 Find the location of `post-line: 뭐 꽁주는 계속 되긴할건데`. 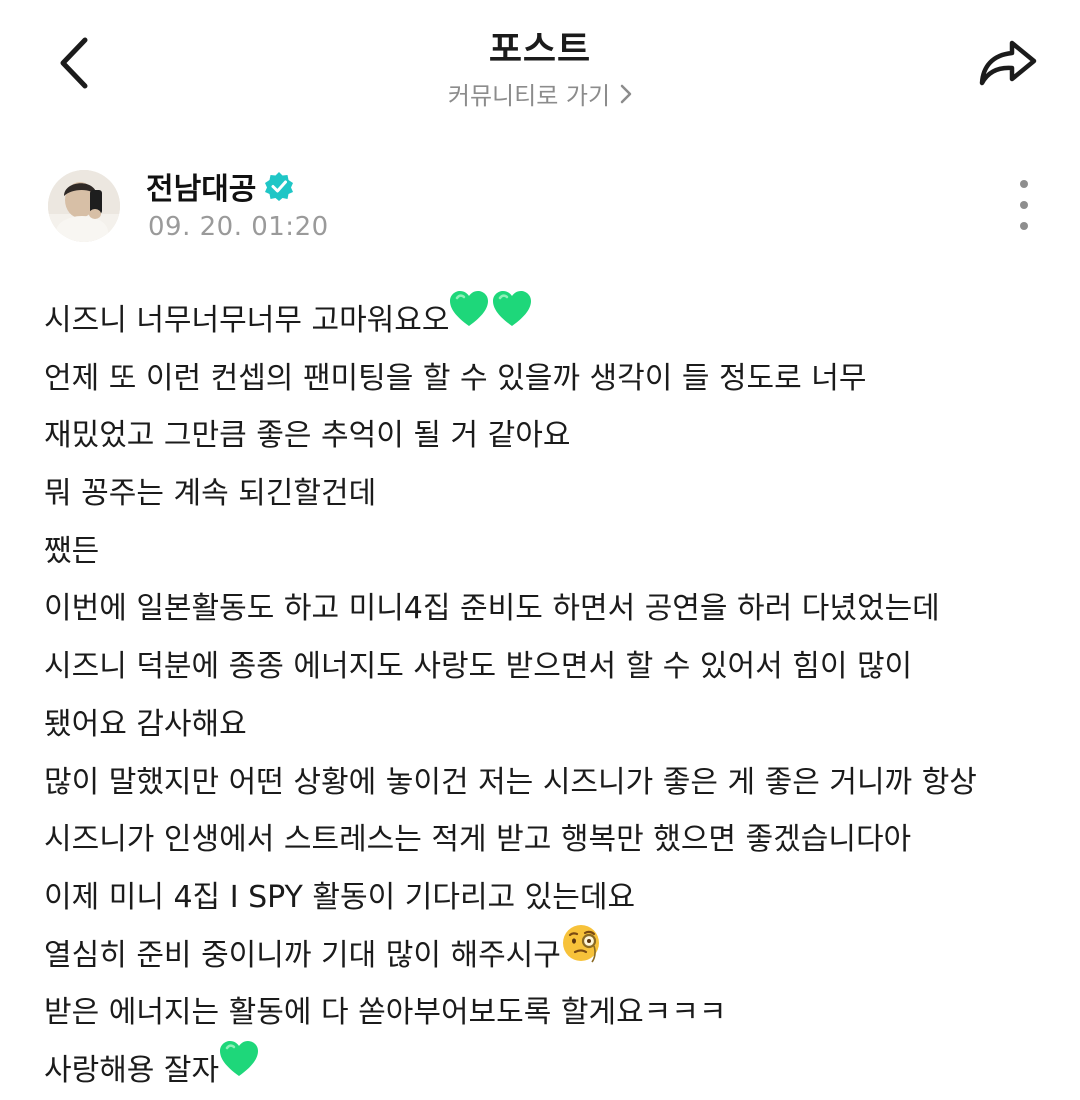

post-line: 뭐 꽁주는 계속 되긴할건데 is located at coordinates (210, 494).